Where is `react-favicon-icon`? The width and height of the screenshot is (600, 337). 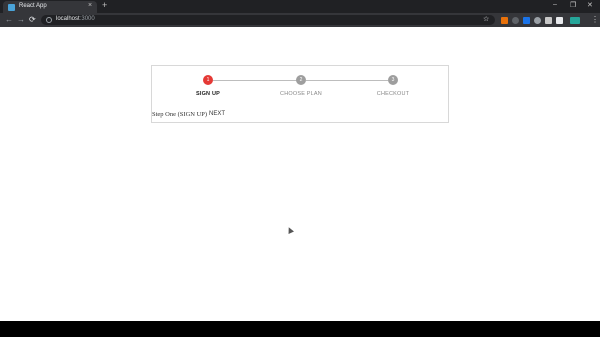 react-favicon-icon is located at coordinates (11, 7).